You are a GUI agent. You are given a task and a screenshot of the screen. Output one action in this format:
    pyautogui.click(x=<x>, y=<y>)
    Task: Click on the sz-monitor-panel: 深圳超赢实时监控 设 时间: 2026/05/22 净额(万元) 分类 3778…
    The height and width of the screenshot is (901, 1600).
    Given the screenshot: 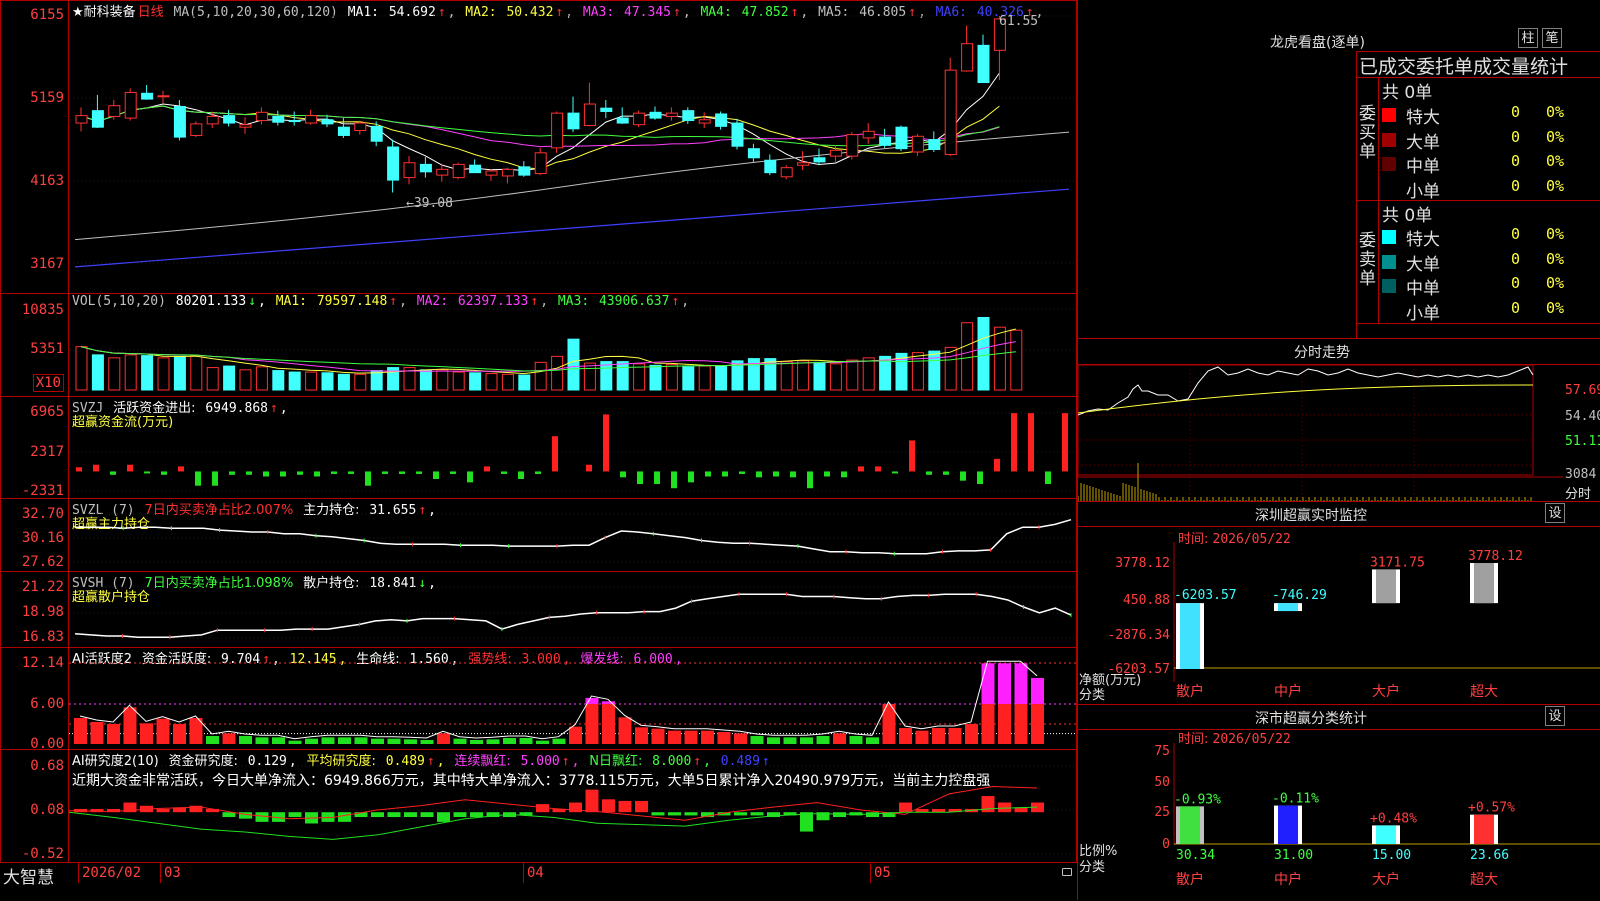 What is the action you would take?
    pyautogui.click(x=1338, y=603)
    